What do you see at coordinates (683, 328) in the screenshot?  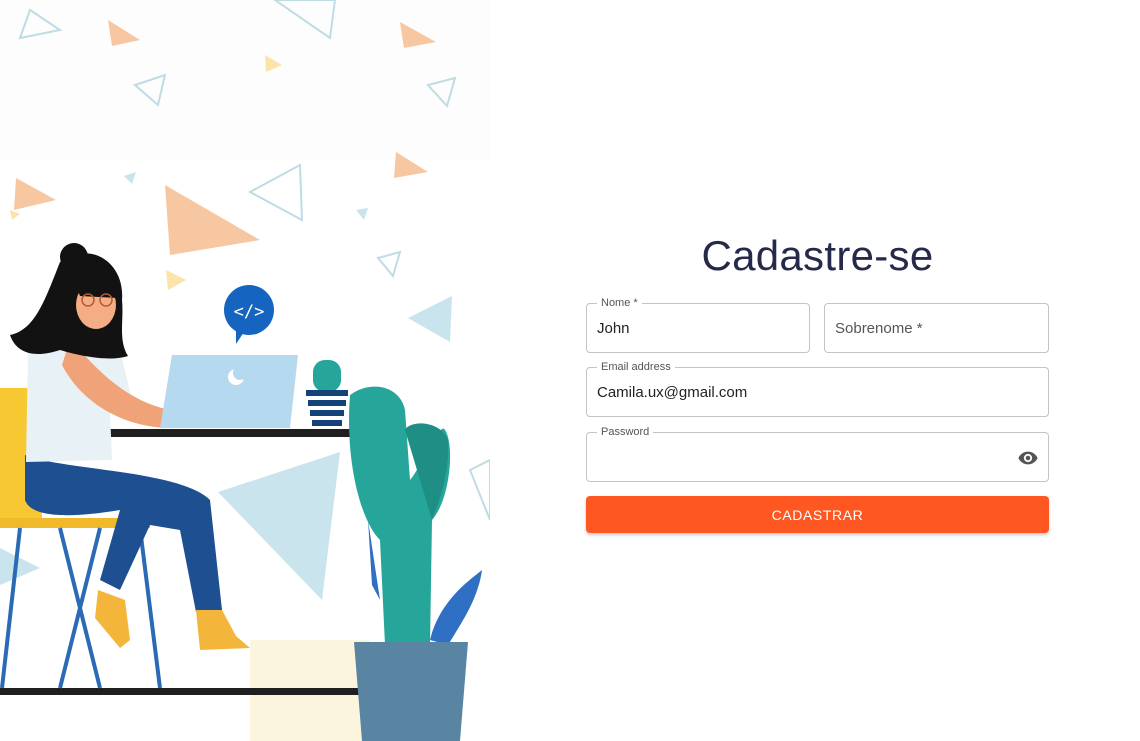 I see `first-name-input` at bounding box center [683, 328].